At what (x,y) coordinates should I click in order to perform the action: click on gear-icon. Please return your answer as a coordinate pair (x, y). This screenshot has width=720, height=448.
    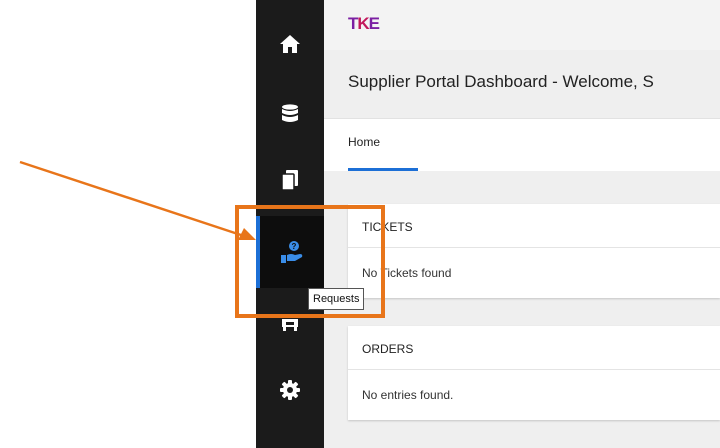
    Looking at the image, I should click on (290, 390).